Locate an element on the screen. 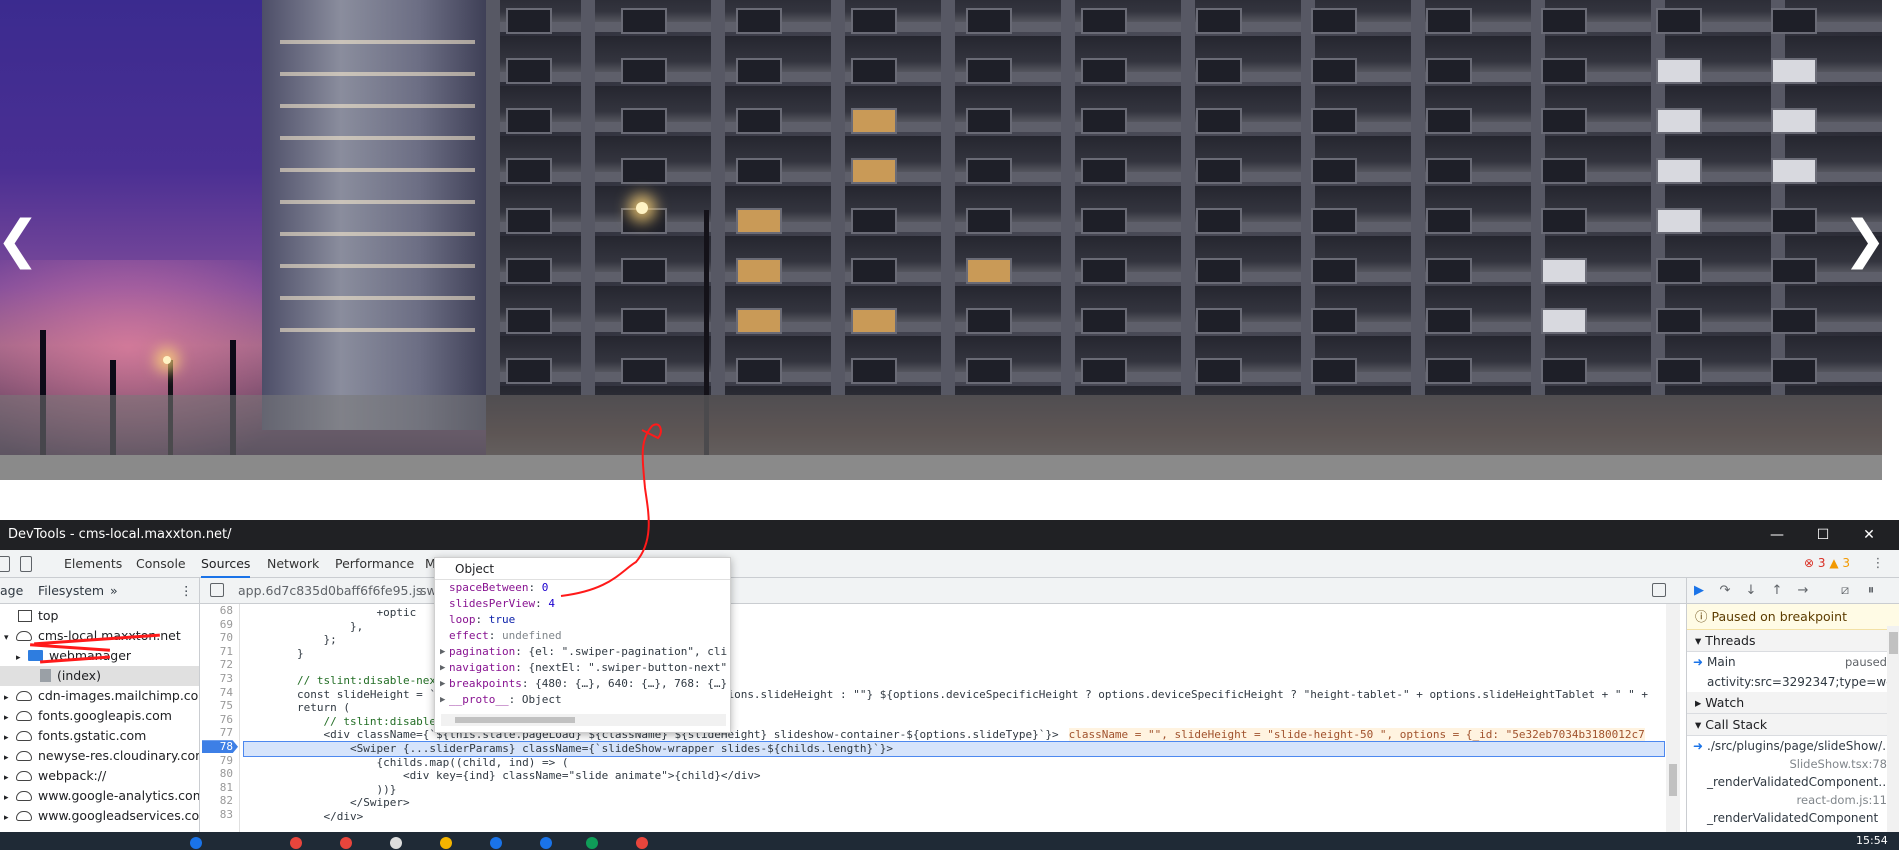 The height and width of the screenshot is (850, 1899). editor-tab-app-js: app.6d7c835d0baff6f6fe95.js is located at coordinates (330, 591).